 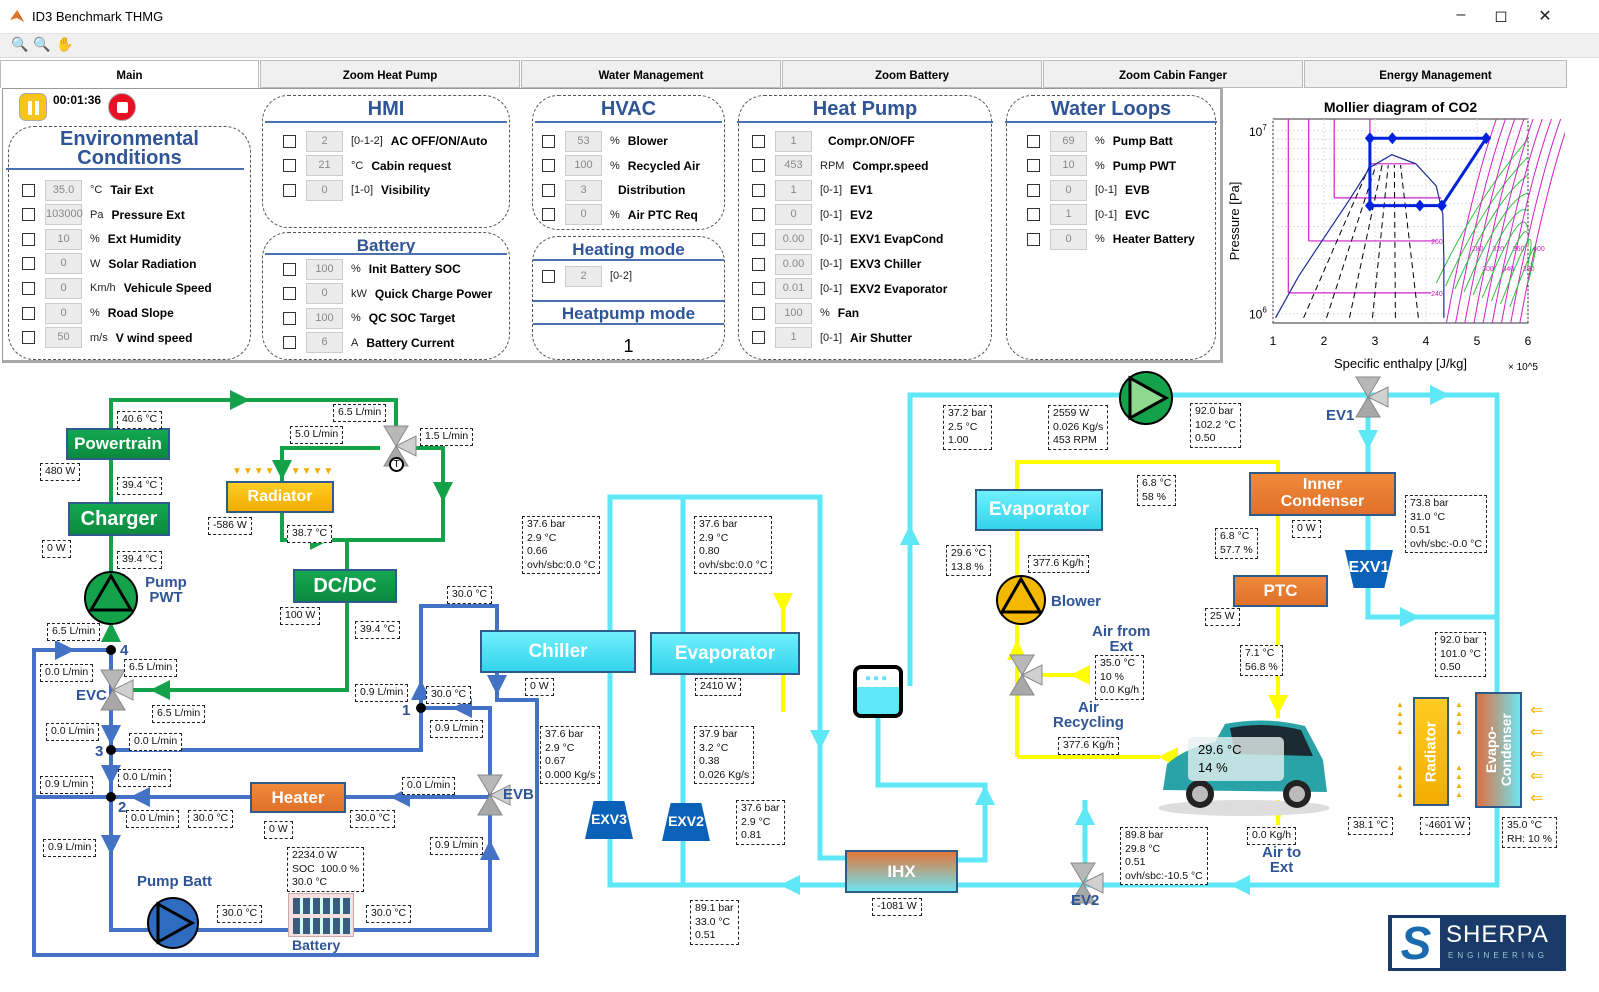 What do you see at coordinates (1222, 617) in the screenshot?
I see `value-box: 25 W` at bounding box center [1222, 617].